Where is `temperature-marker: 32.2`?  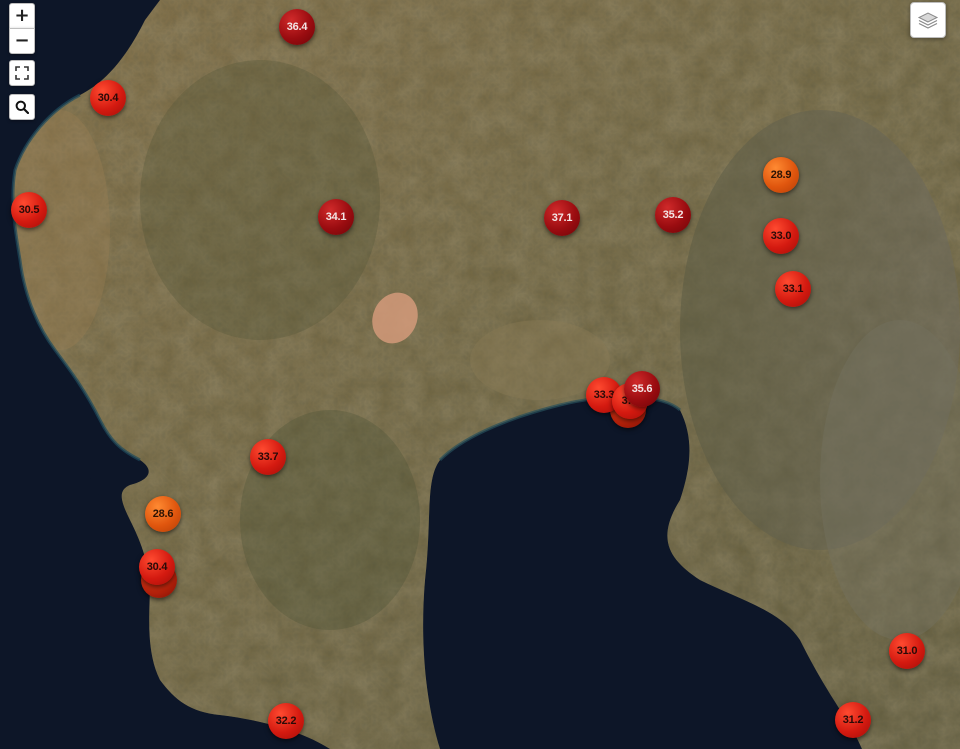
temperature-marker: 32.2 is located at coordinates (286, 721).